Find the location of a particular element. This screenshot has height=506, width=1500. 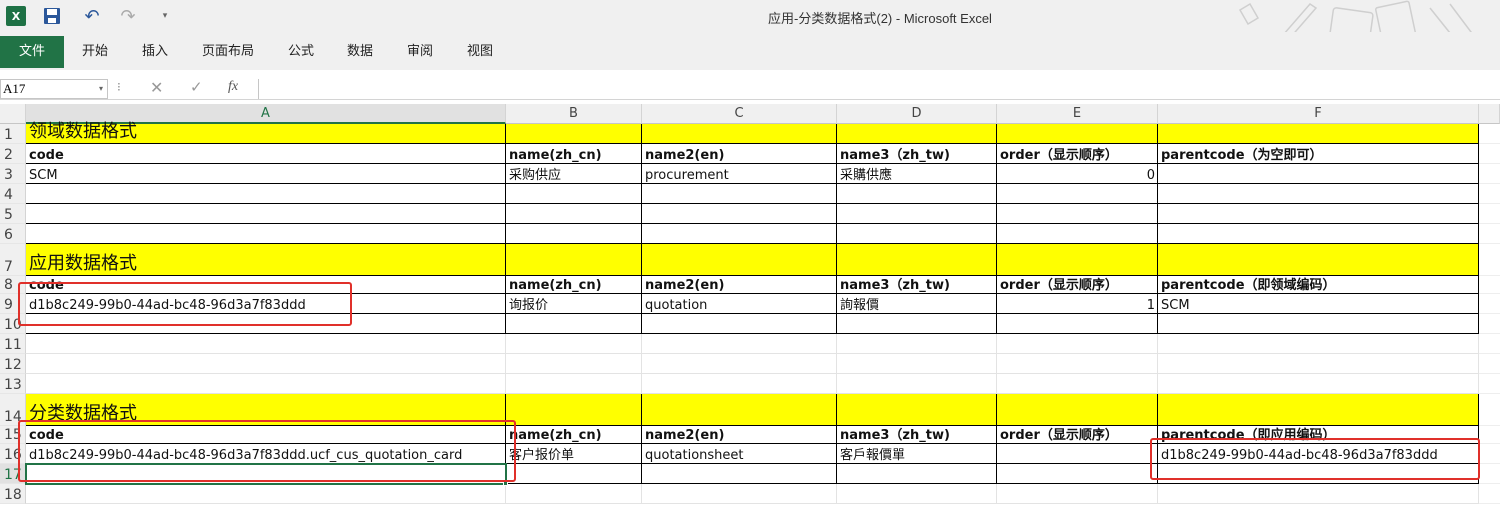

tab-review: 审阅 is located at coordinates (420, 52).